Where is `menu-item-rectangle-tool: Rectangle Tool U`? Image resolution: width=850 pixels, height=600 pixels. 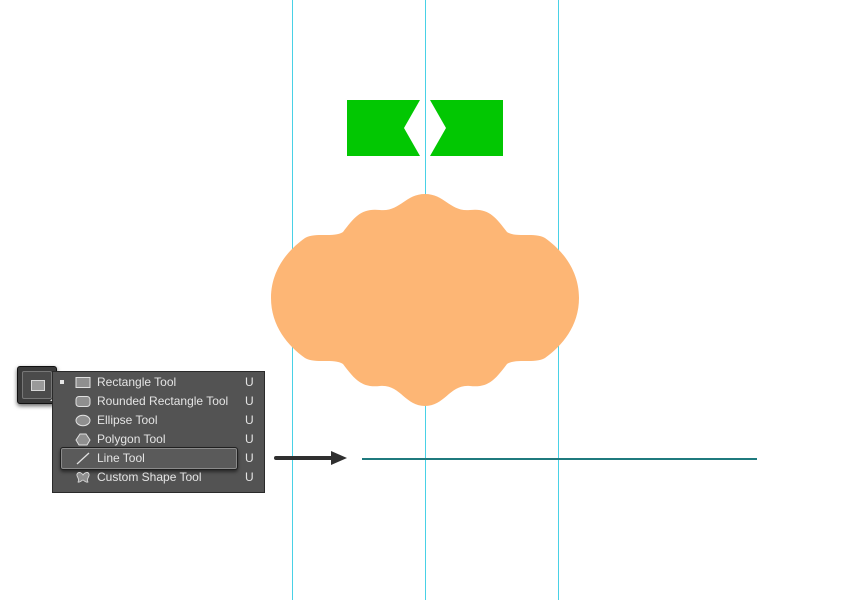 menu-item-rectangle-tool: Rectangle Tool U is located at coordinates (158, 382).